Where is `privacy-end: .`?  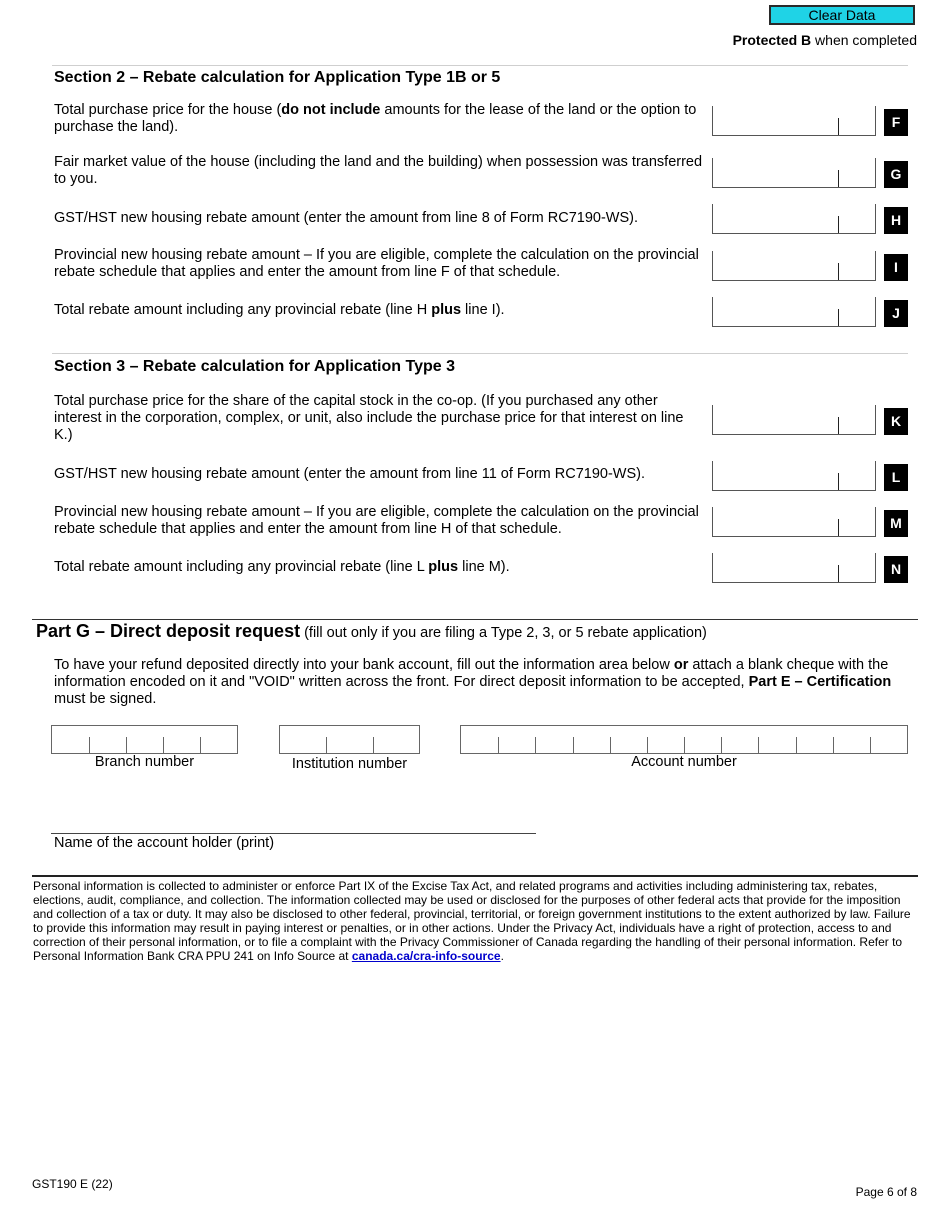 privacy-end: . is located at coordinates (502, 956).